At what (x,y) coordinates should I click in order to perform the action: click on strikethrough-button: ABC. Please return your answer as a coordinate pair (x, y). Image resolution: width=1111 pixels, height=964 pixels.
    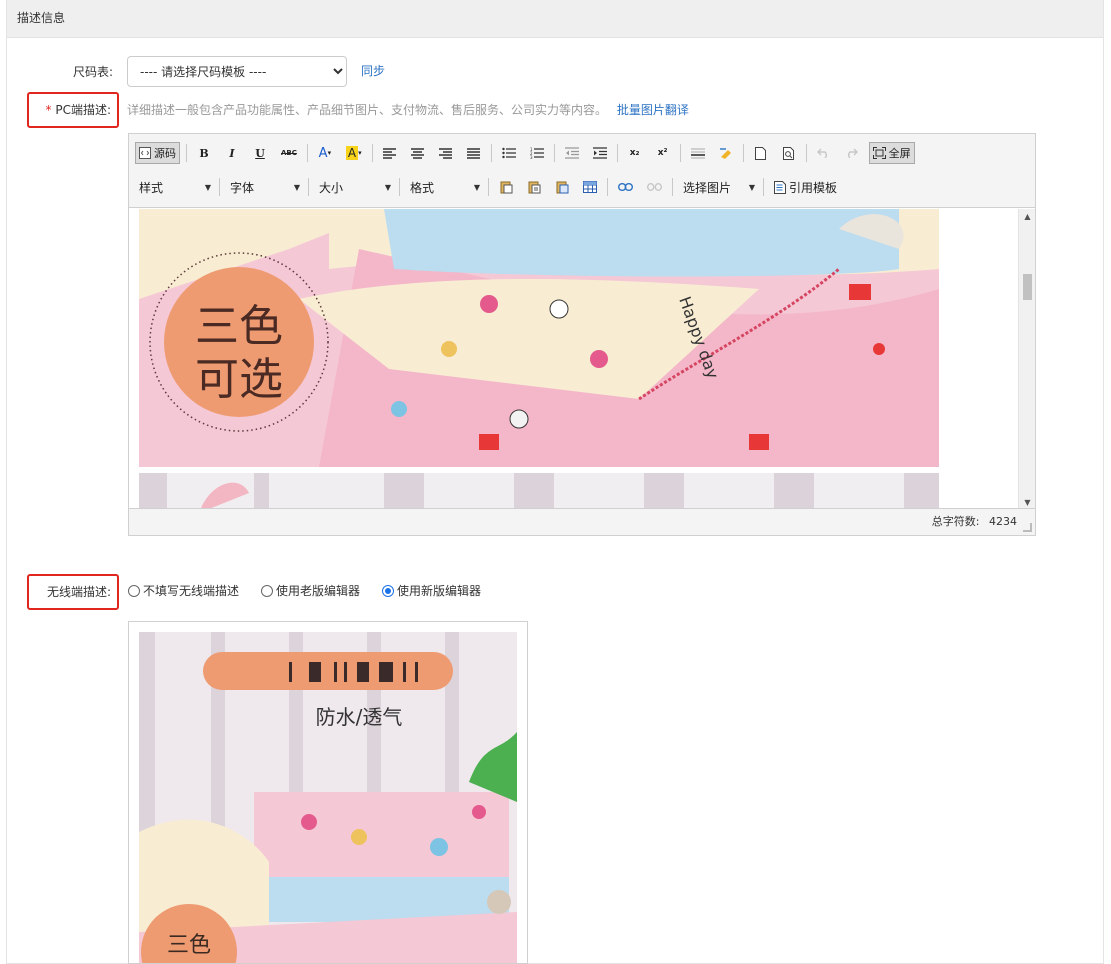
    Looking at the image, I should click on (289, 153).